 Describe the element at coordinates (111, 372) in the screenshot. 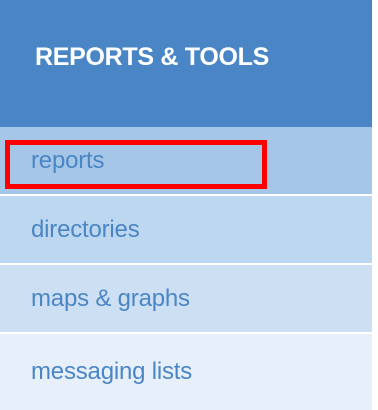

I see `menu-item-label: messaging lists` at that location.